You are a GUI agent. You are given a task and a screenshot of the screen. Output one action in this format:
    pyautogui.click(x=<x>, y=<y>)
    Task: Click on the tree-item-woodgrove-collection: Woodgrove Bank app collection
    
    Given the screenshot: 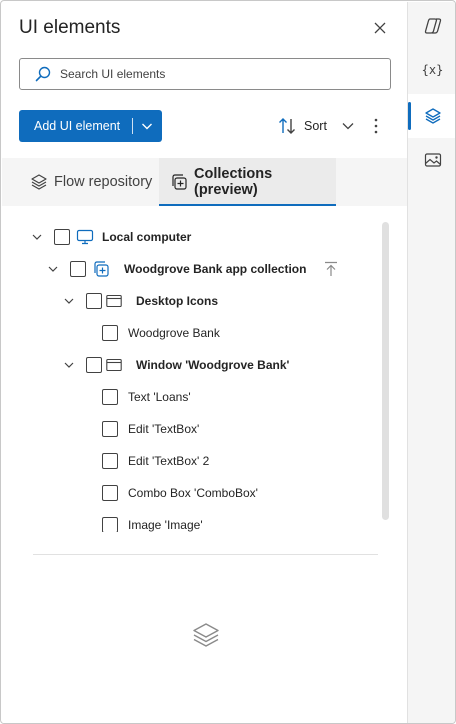 What is the action you would take?
    pyautogui.click(x=175, y=269)
    